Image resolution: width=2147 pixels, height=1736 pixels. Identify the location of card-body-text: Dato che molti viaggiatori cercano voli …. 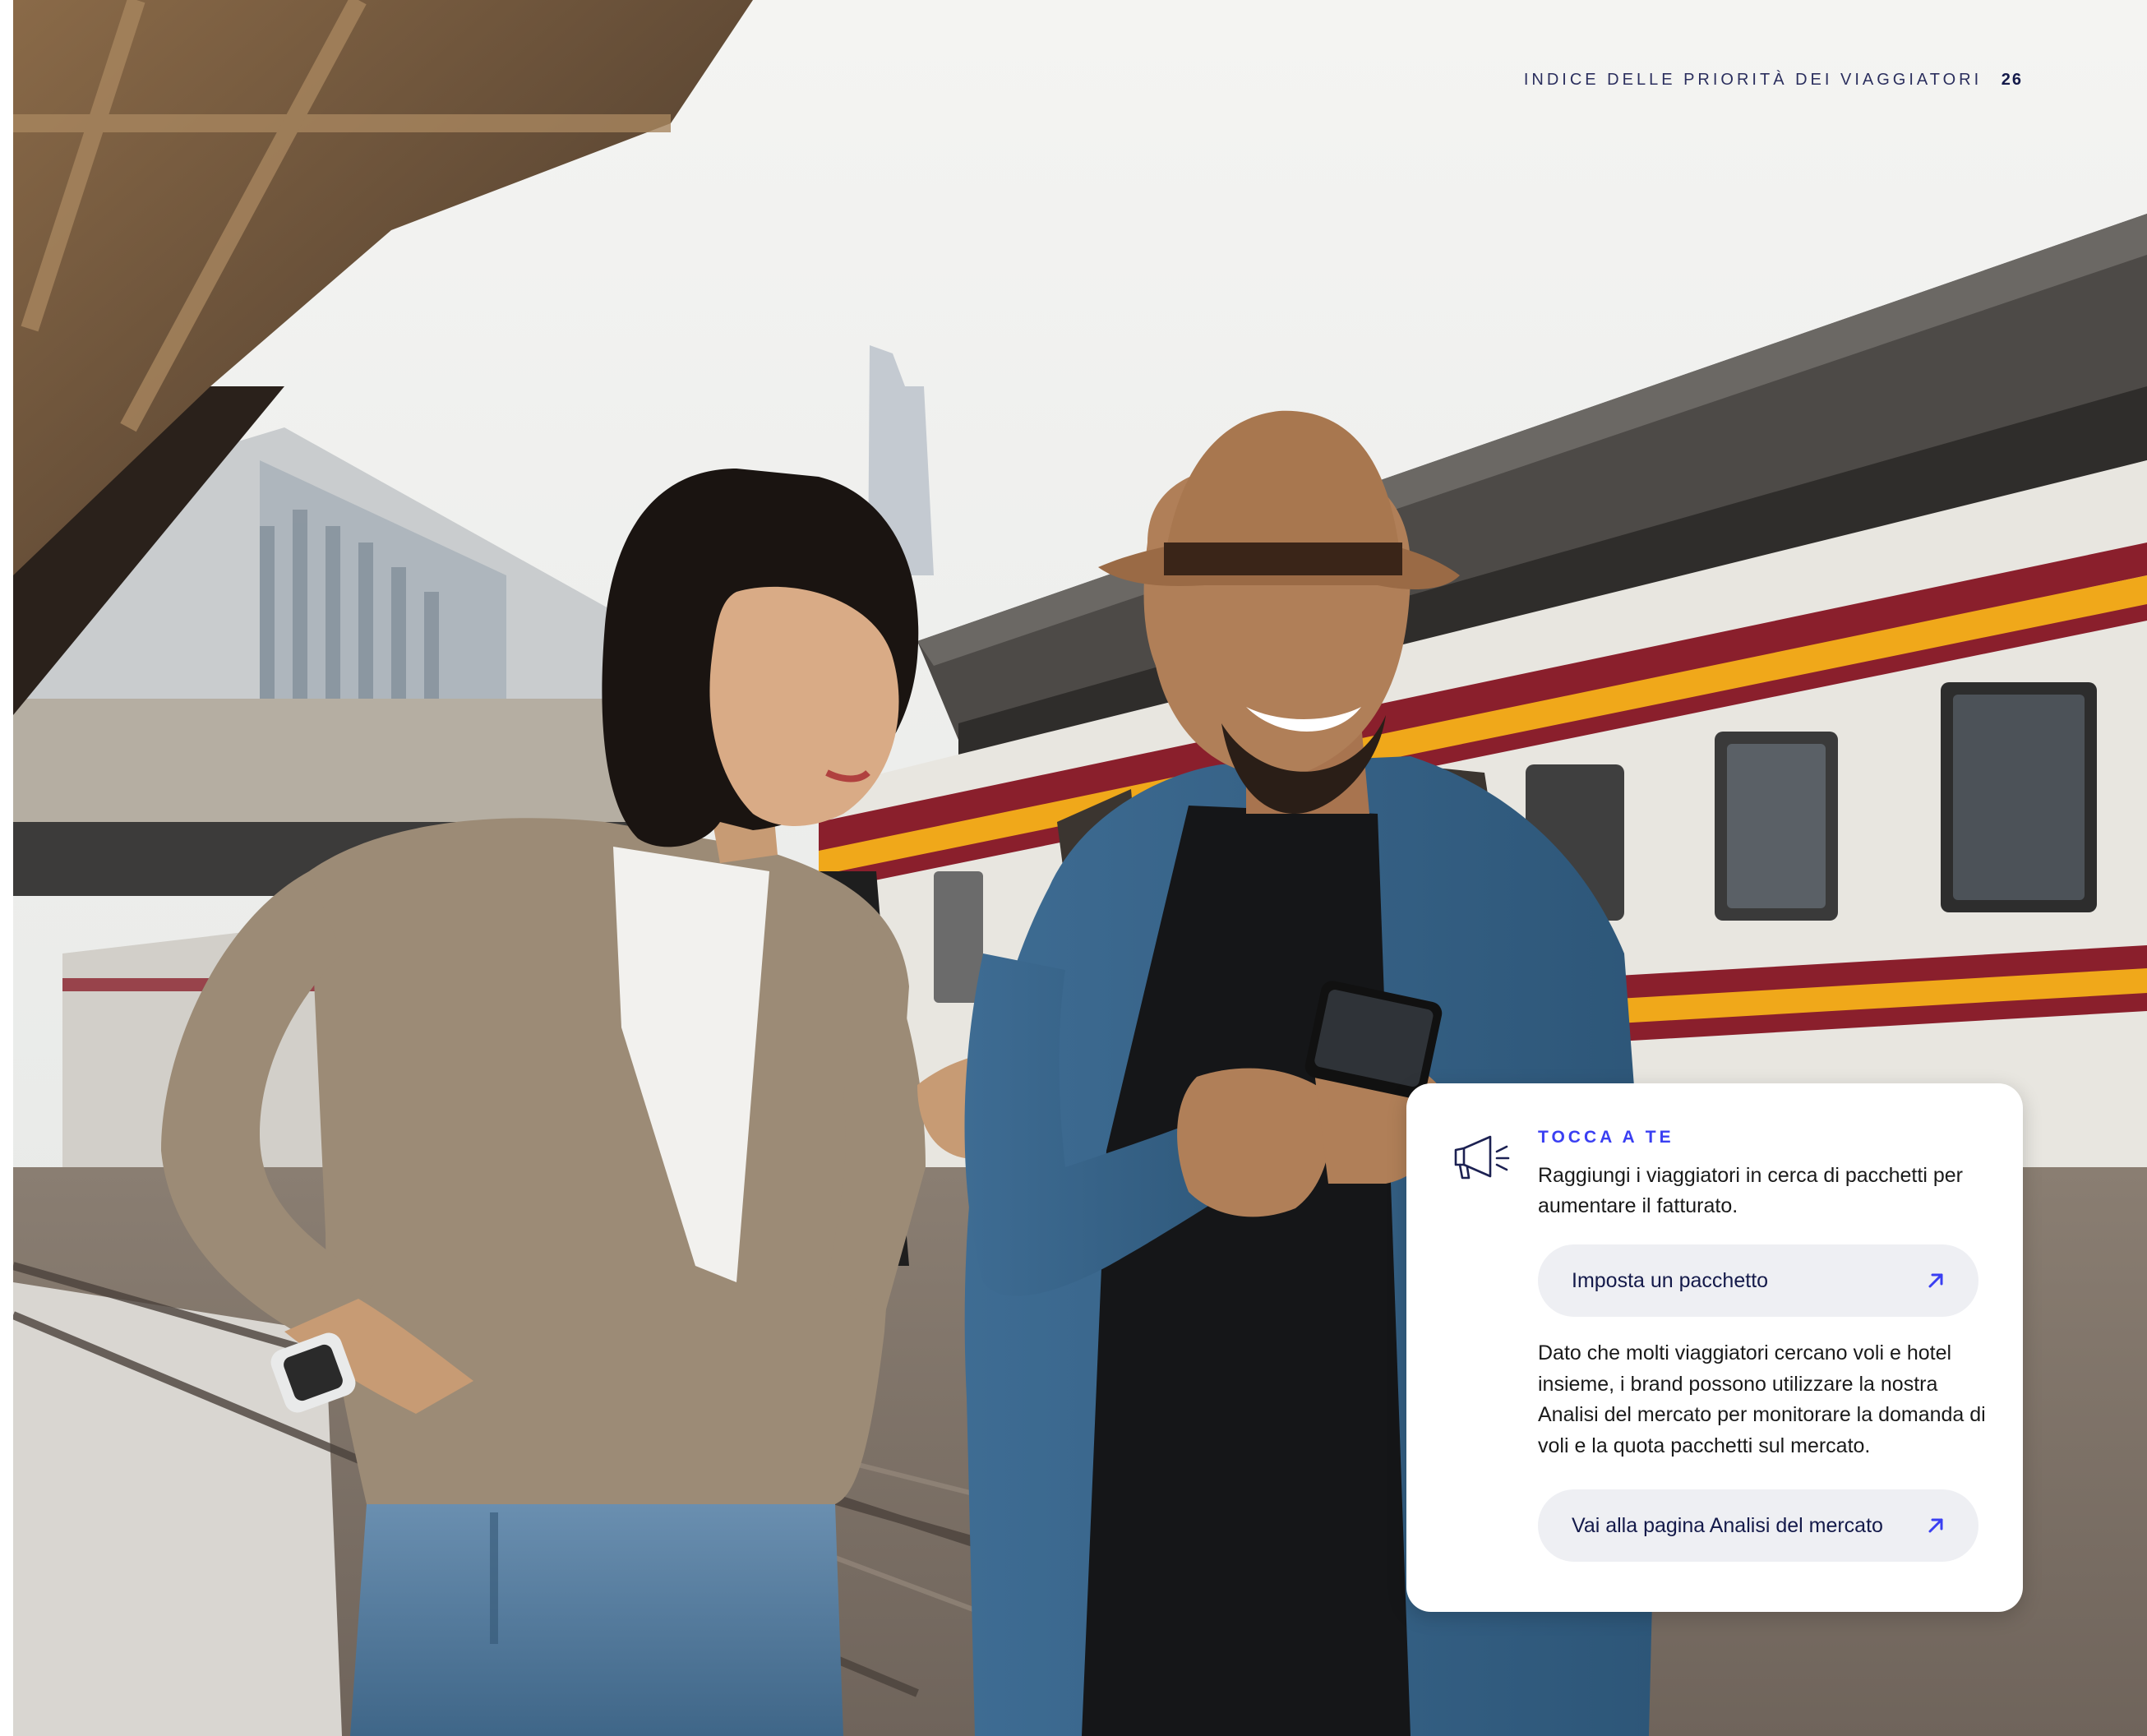
(1762, 1399).